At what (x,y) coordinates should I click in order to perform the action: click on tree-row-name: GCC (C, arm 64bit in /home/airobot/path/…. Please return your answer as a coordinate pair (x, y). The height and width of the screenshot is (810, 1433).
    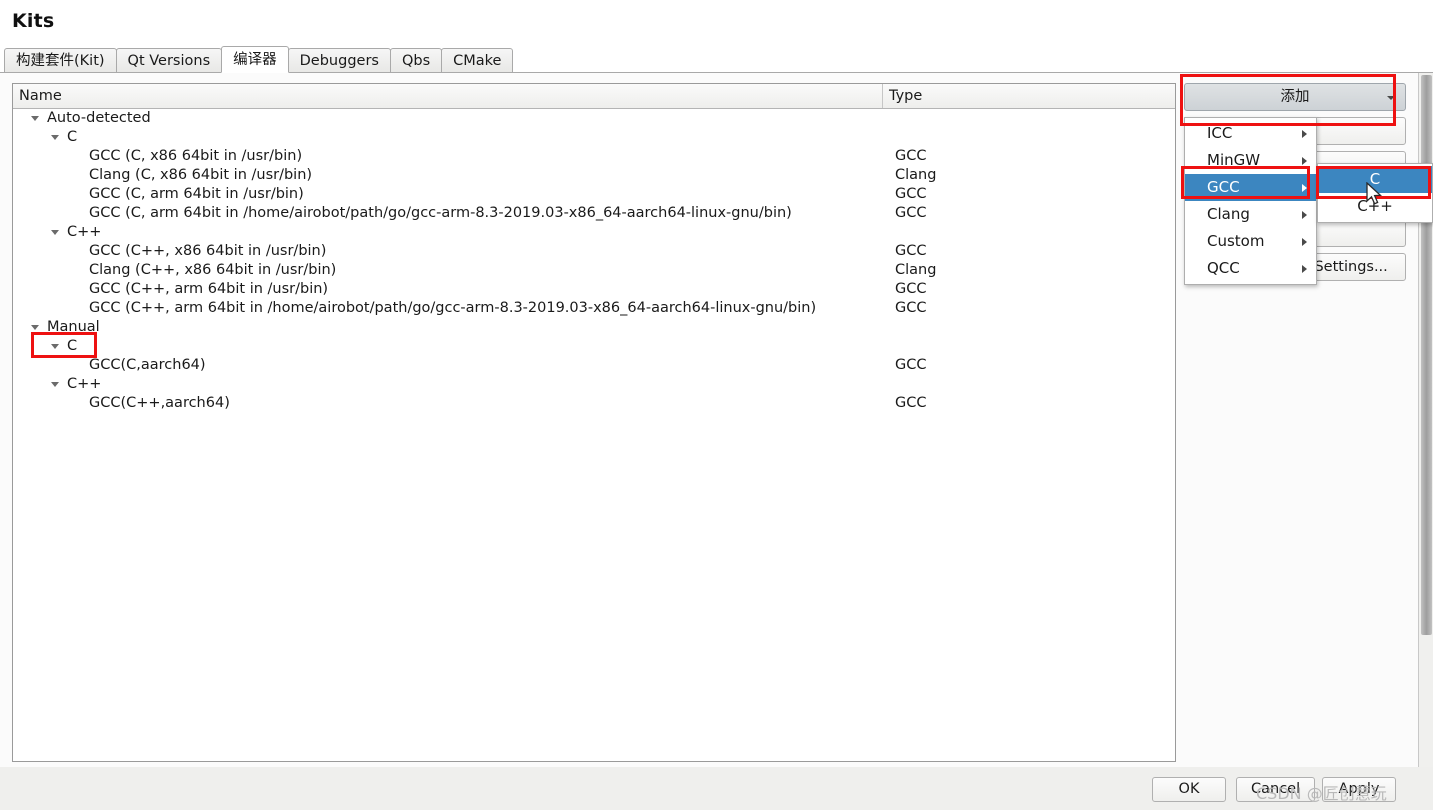
    Looking at the image, I should click on (440, 213).